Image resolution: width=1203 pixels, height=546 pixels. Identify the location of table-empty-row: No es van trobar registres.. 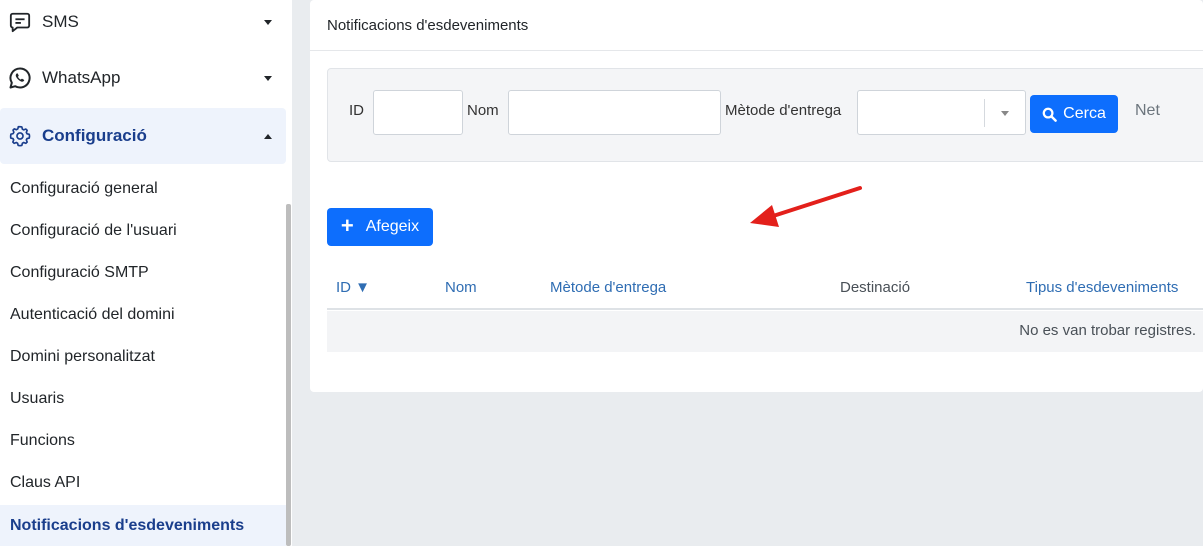
(765, 331).